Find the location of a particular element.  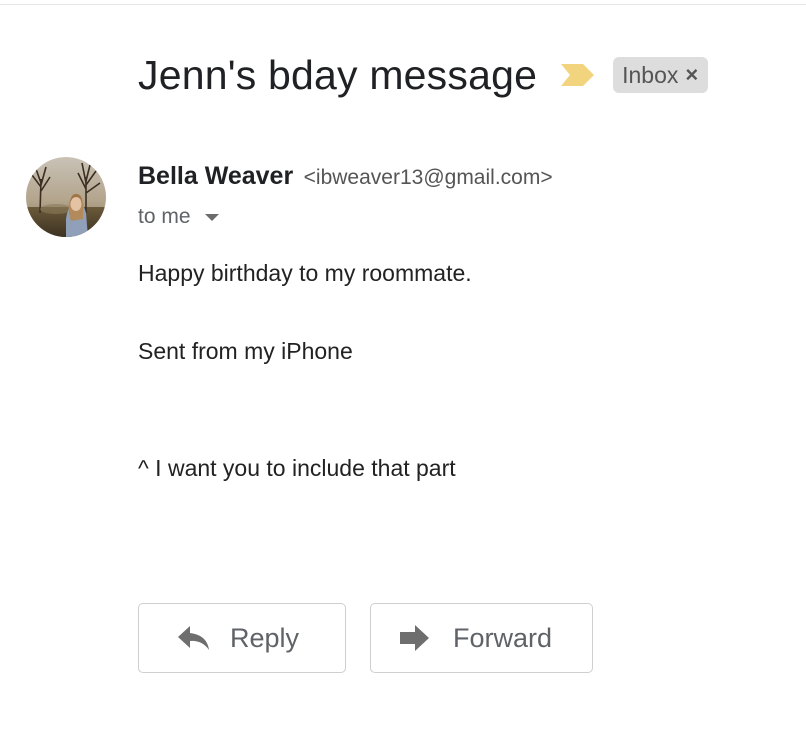

forward-label: Forward is located at coordinates (503, 637).